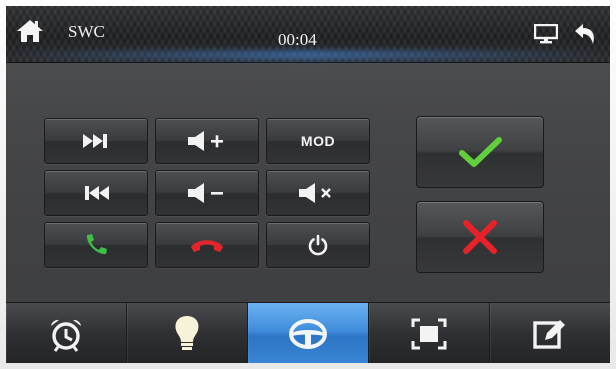  I want to click on volume-up-button, so click(207, 141).